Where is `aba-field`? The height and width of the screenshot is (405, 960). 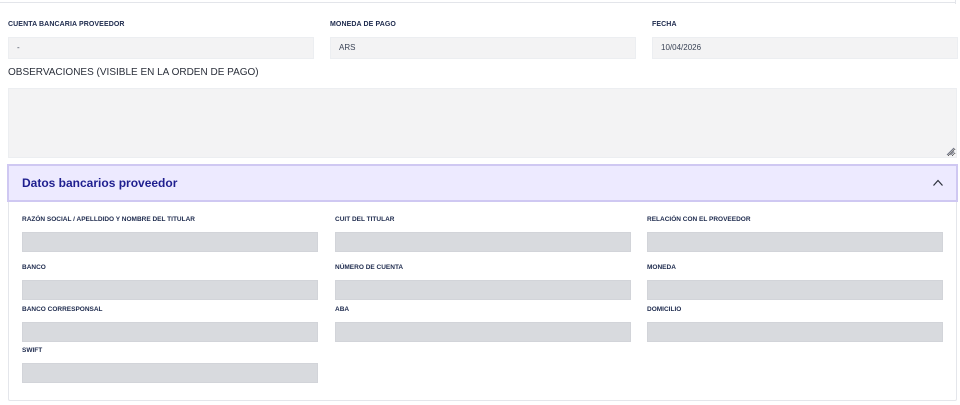
aba-field is located at coordinates (483, 332).